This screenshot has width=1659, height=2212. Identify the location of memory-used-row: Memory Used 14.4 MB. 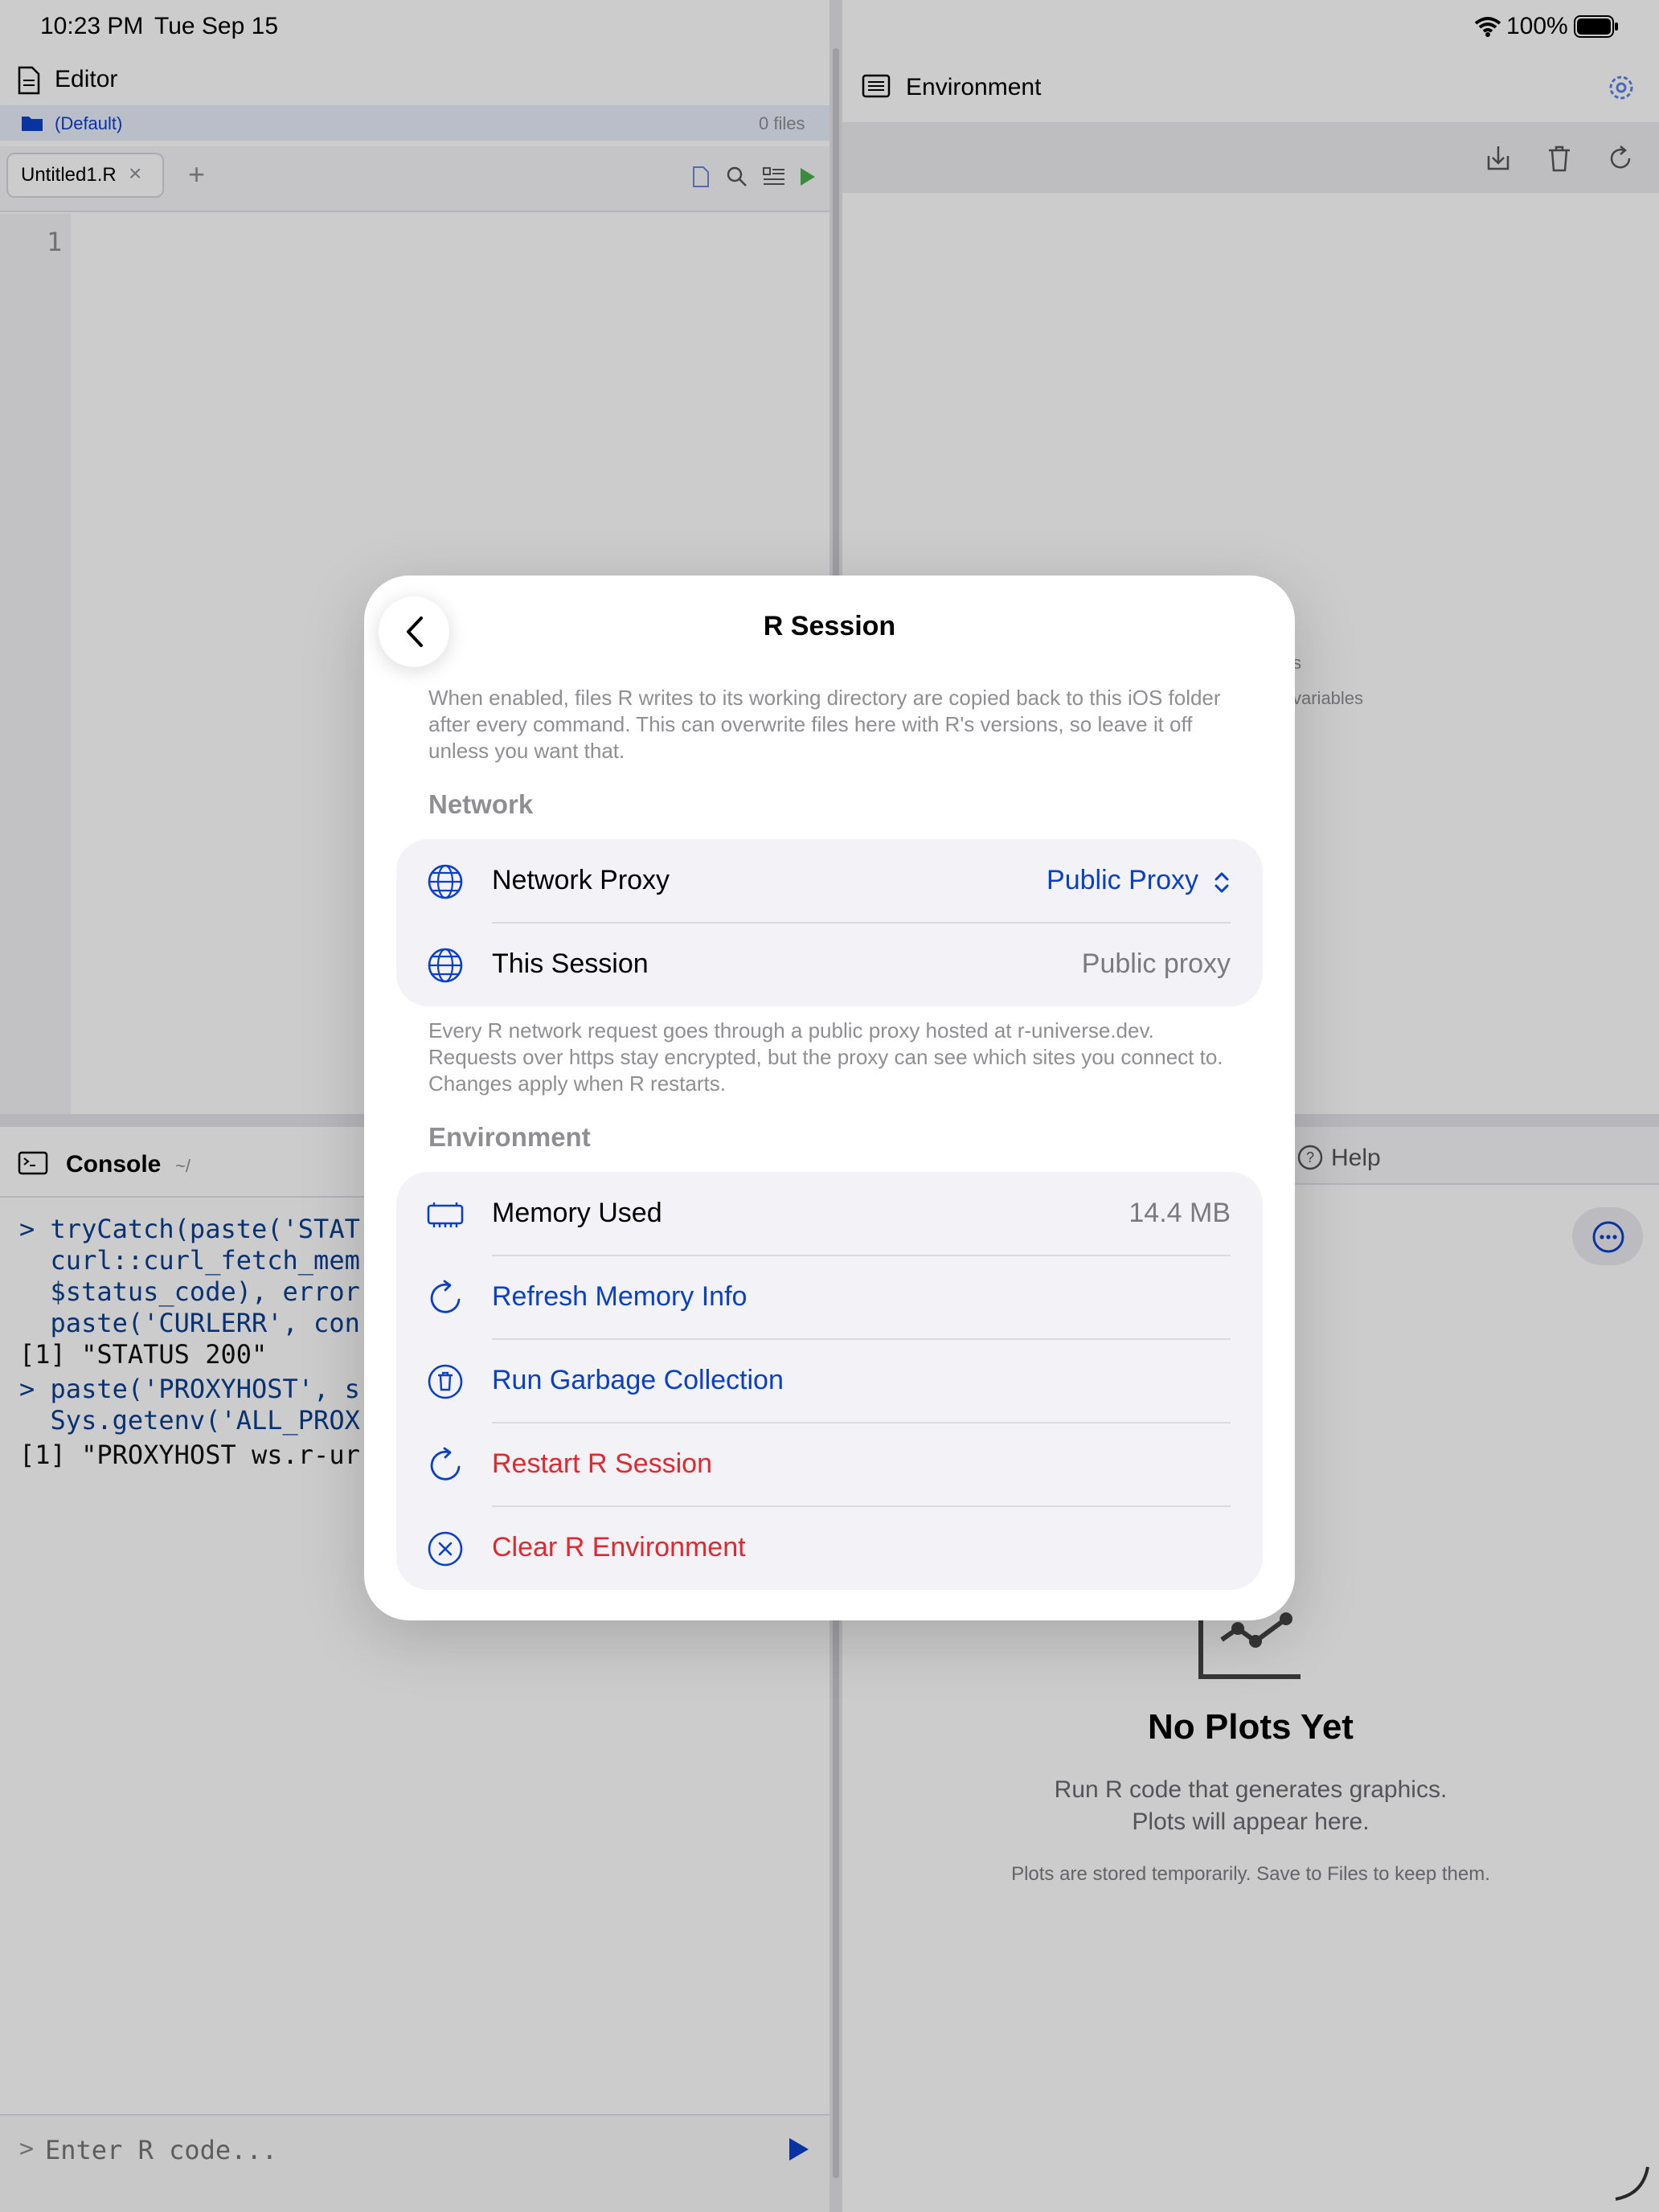
(829, 1214).